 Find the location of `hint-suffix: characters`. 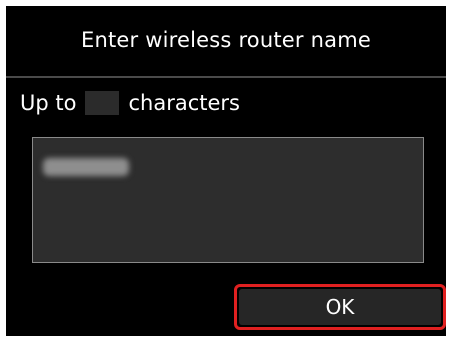

hint-suffix: characters is located at coordinates (184, 103).